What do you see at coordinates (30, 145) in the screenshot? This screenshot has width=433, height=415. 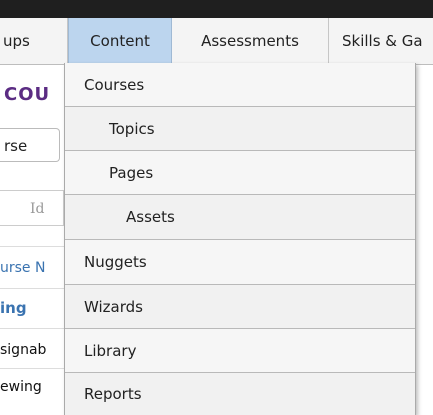 I see `add-course-button: rse` at bounding box center [30, 145].